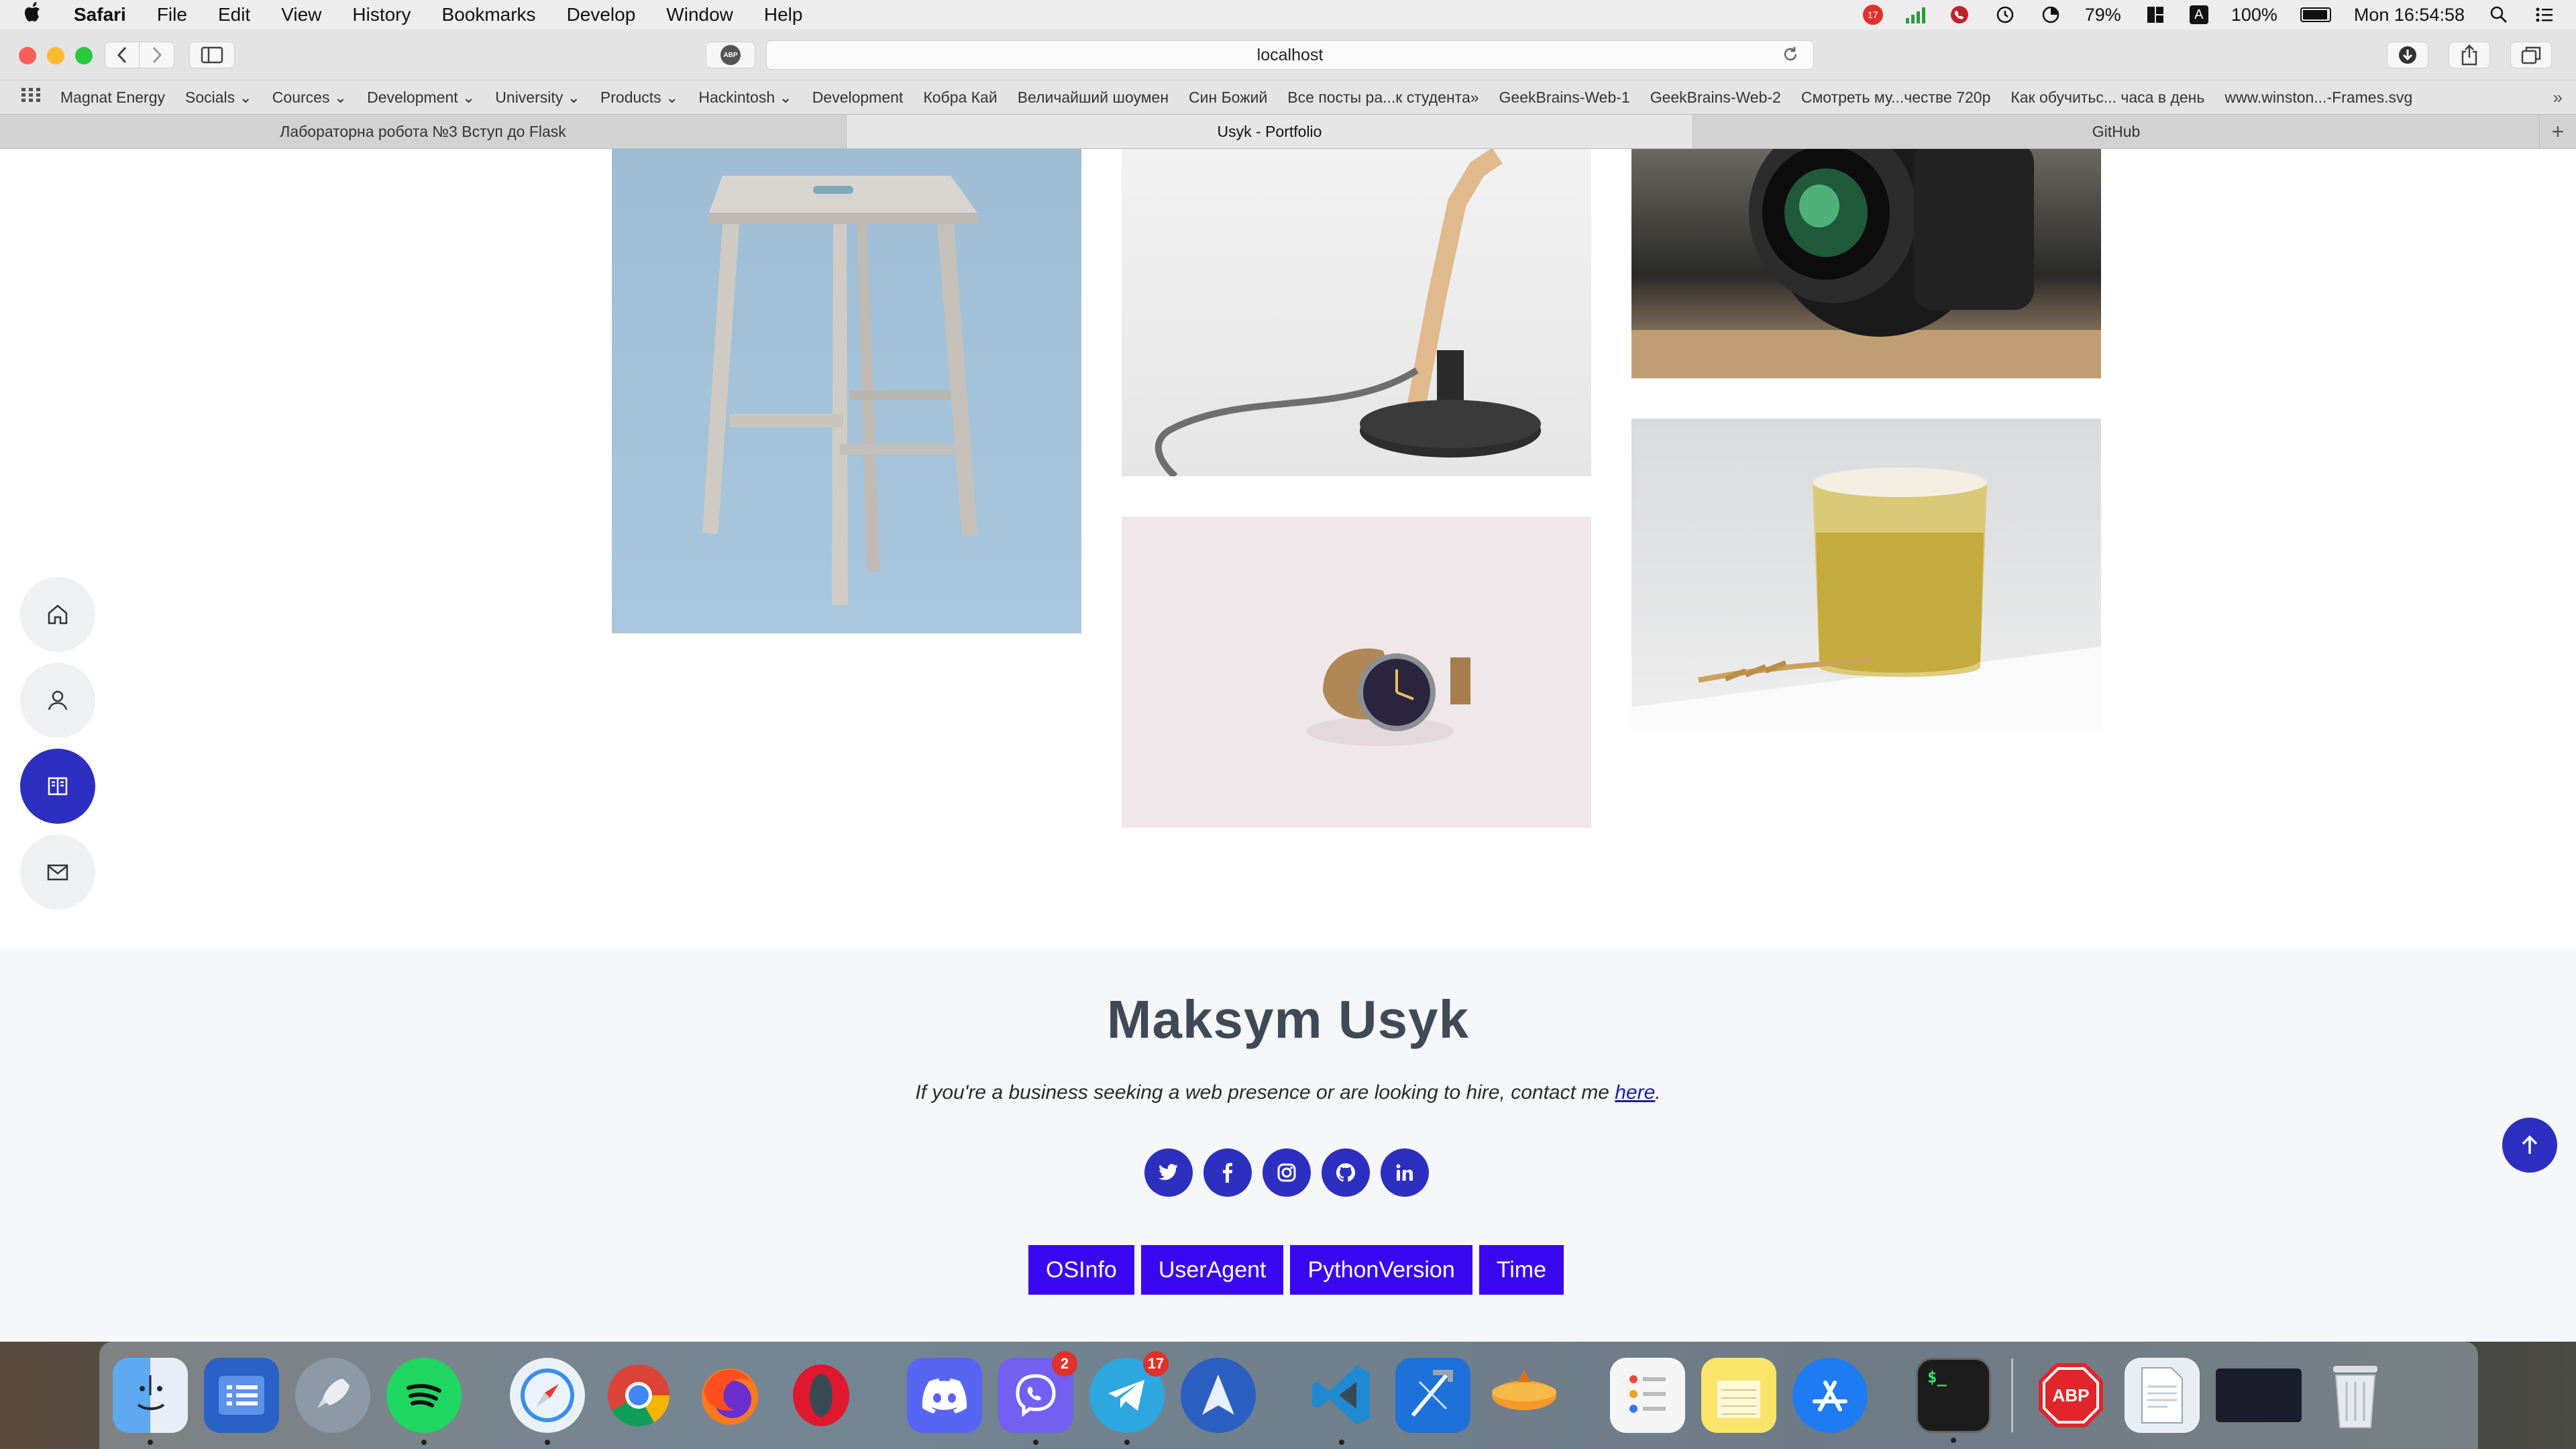  Describe the element at coordinates (1915, 14) in the screenshot. I see `signal-strength-icon` at that location.